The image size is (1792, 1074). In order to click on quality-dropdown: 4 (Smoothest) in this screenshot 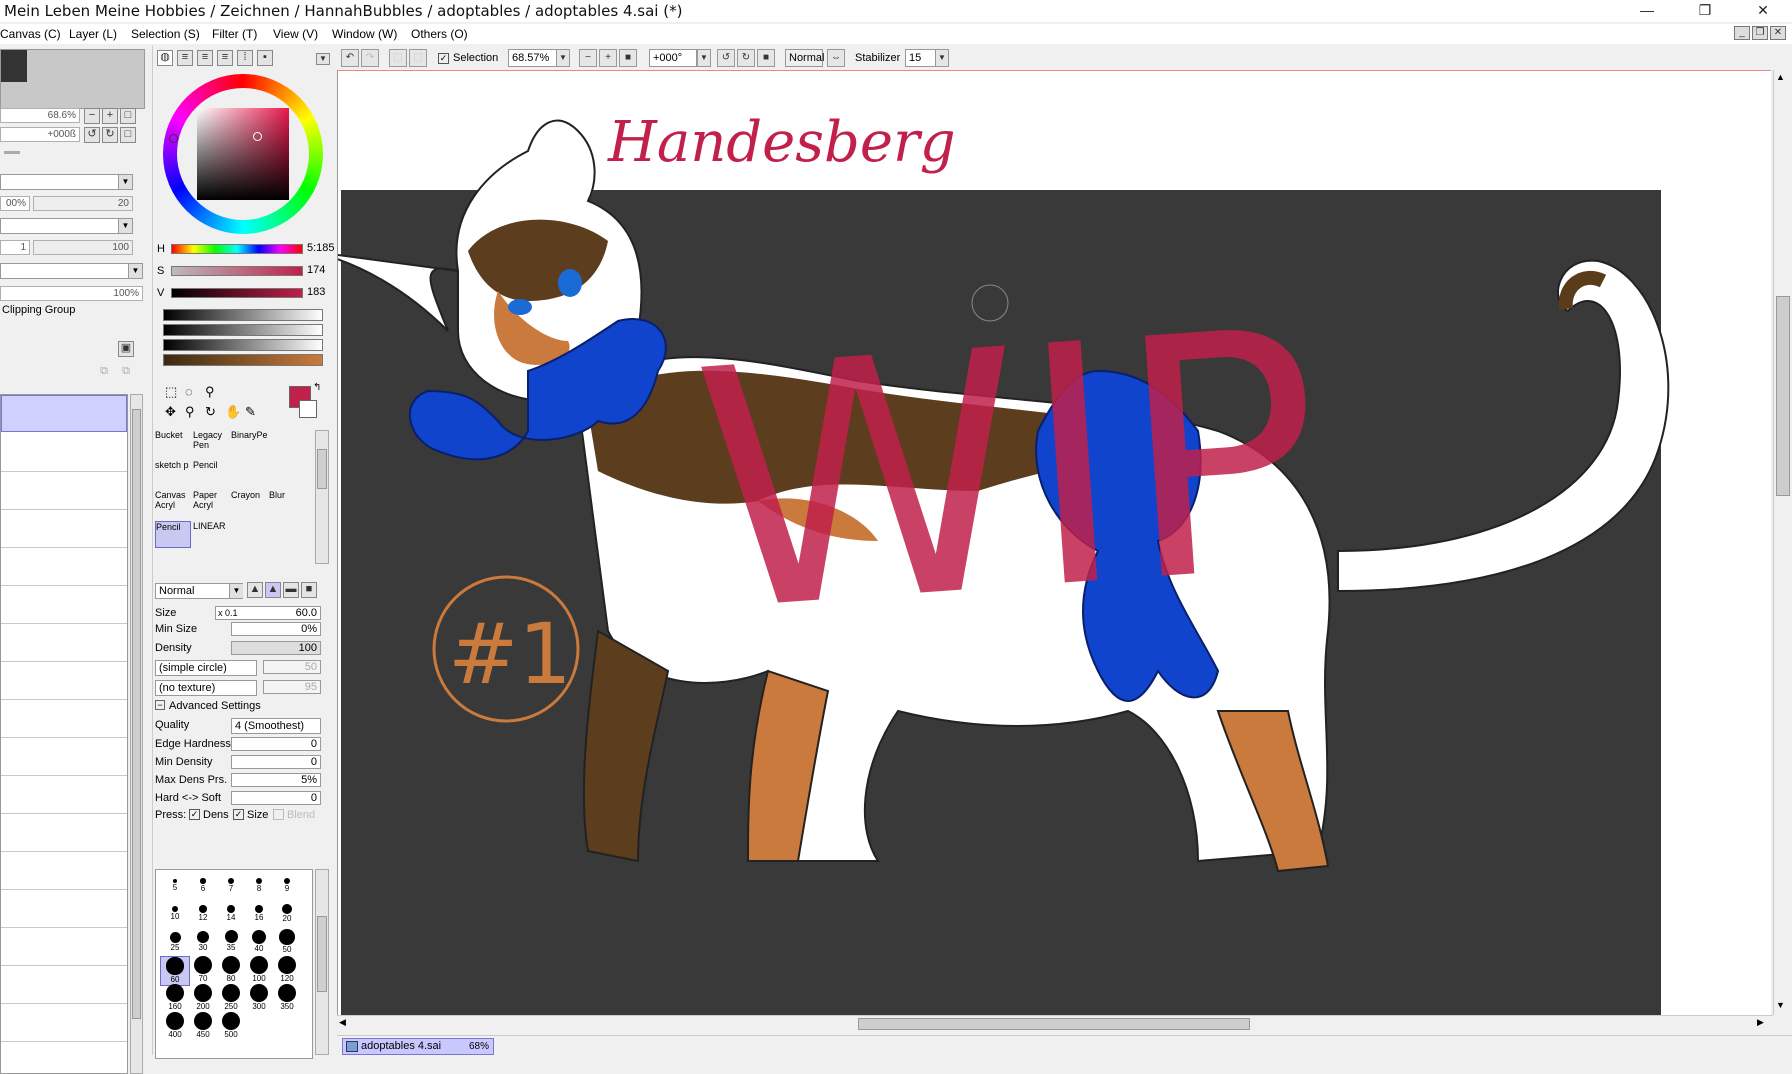, I will do `click(276, 726)`.